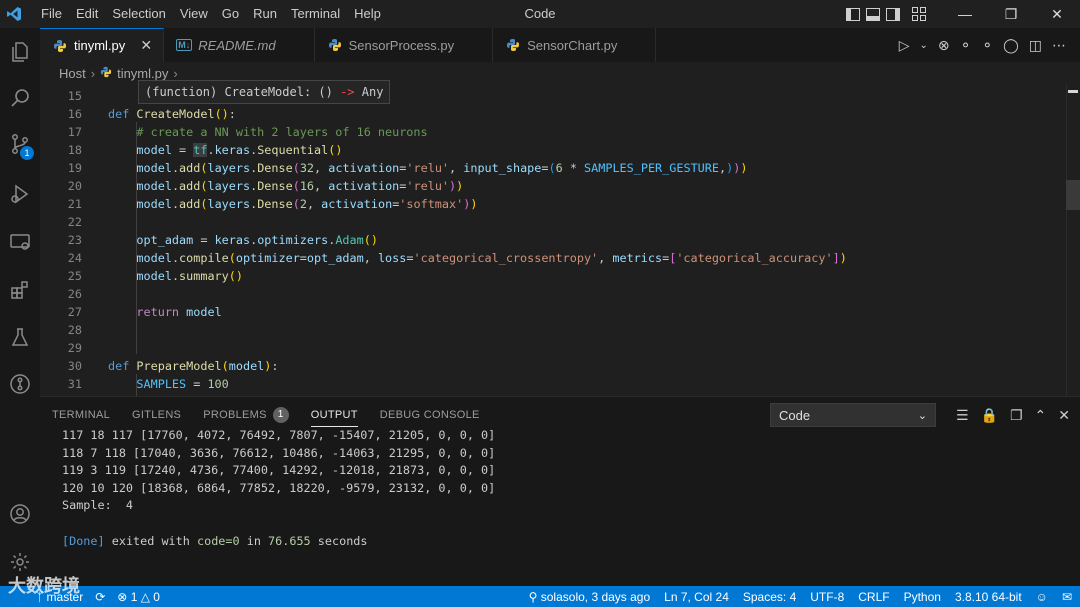 Image resolution: width=1080 pixels, height=607 pixels. I want to click on menu-run: Run, so click(265, 14).